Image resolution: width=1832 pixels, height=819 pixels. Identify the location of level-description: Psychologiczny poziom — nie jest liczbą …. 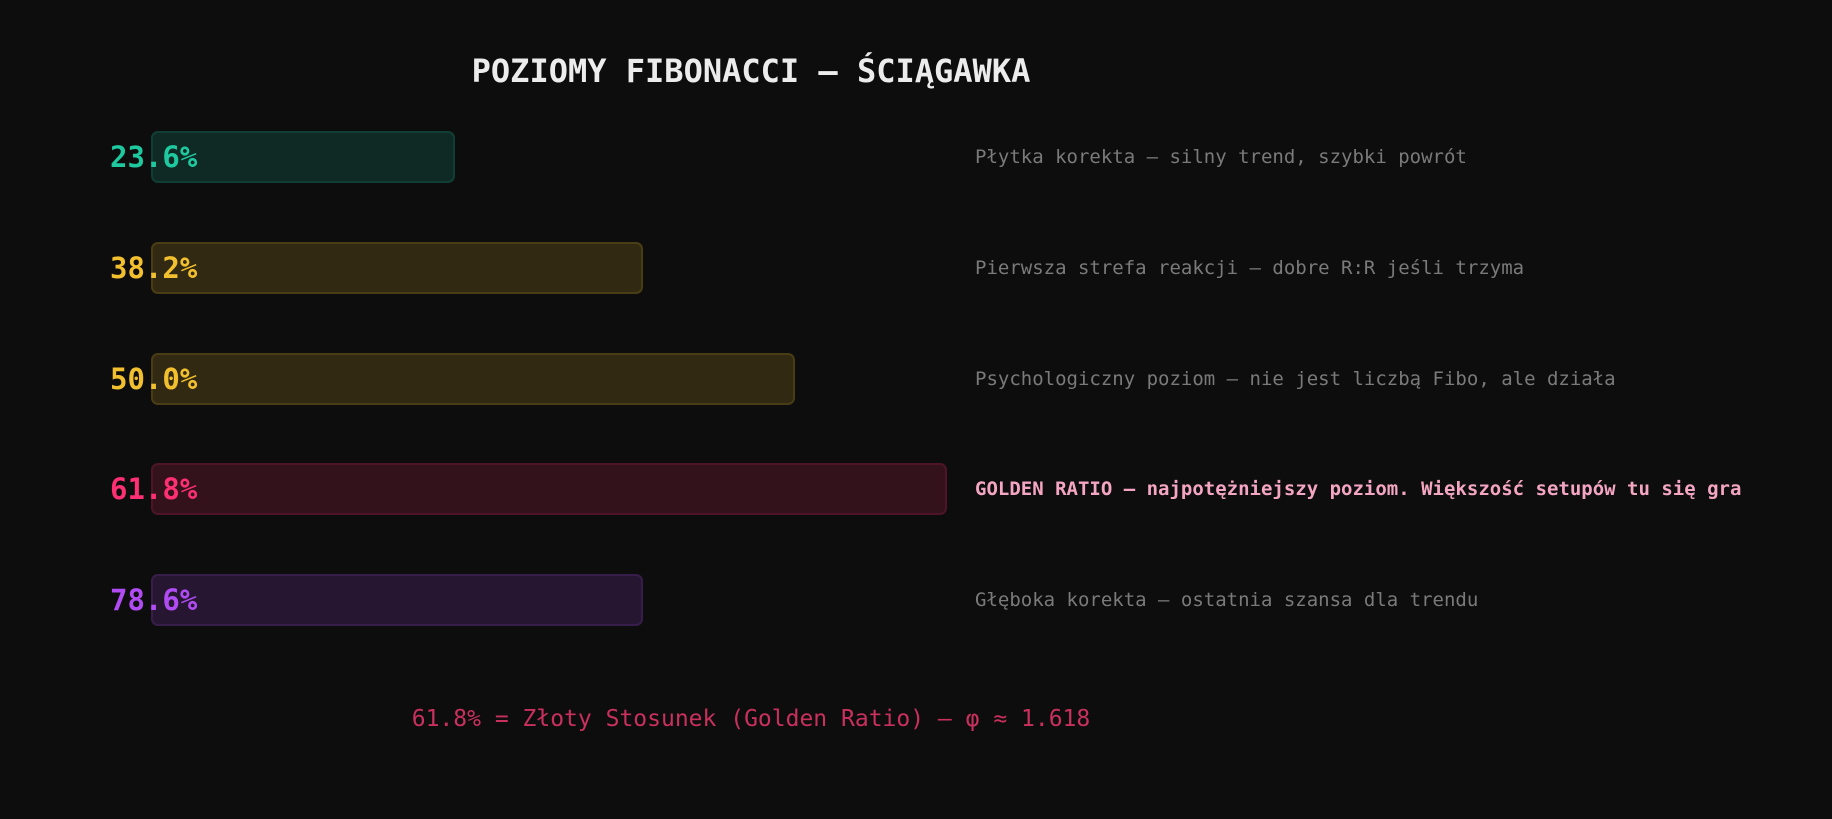
(1295, 379).